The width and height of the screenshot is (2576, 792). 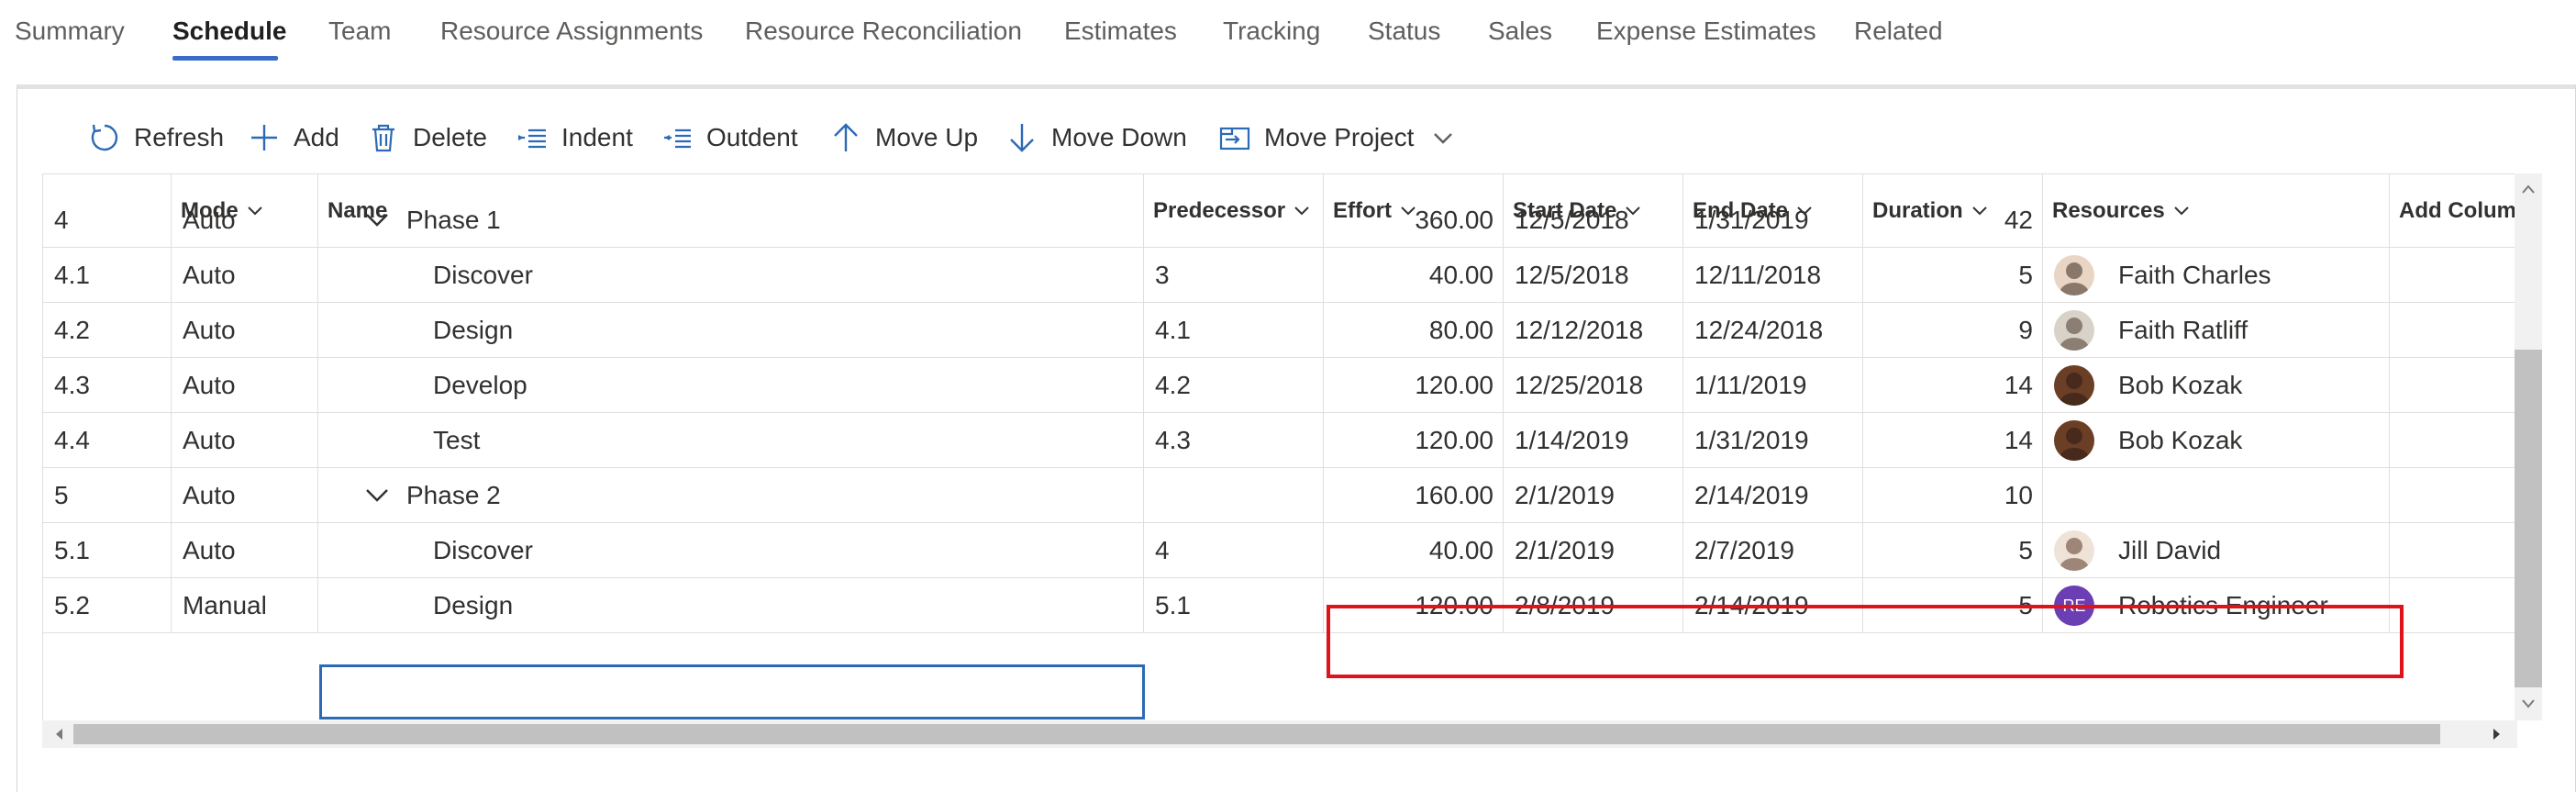 What do you see at coordinates (107, 386) in the screenshot?
I see `task-id-cell: 4.3` at bounding box center [107, 386].